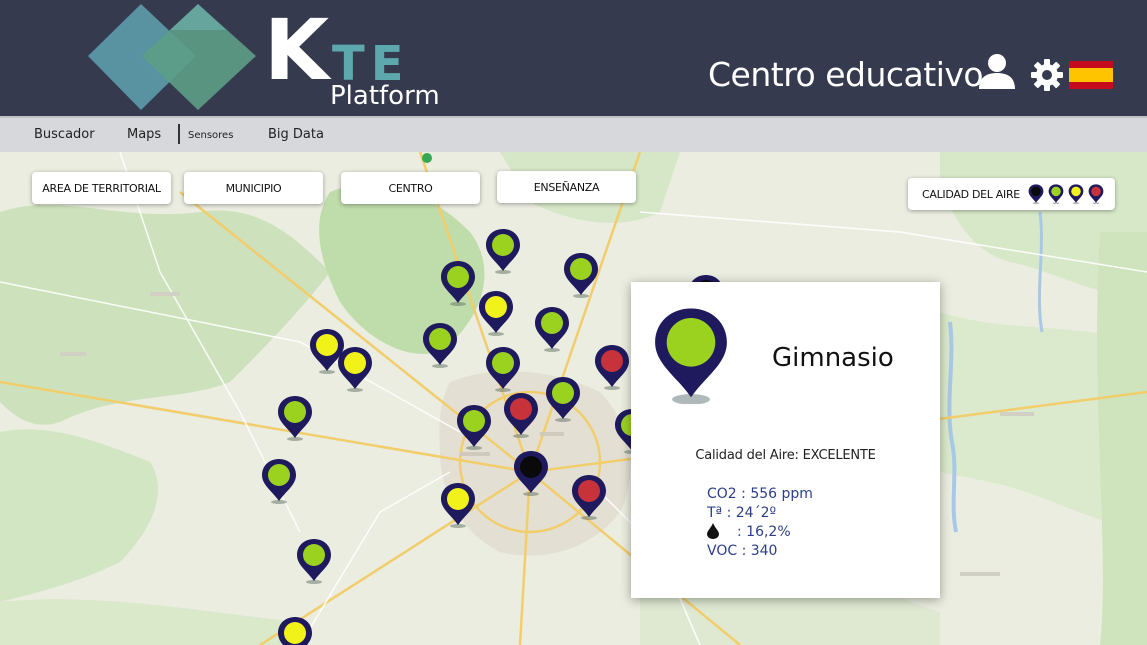  What do you see at coordinates (1036, 196) in the screenshot?
I see `legend-marker-black` at bounding box center [1036, 196].